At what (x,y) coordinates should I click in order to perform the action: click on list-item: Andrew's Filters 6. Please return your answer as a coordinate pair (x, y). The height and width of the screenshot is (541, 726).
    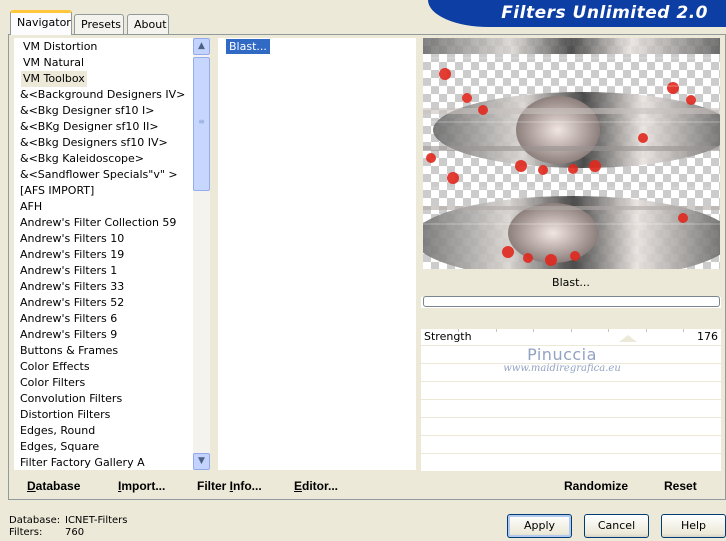
    Looking at the image, I should click on (68, 319).